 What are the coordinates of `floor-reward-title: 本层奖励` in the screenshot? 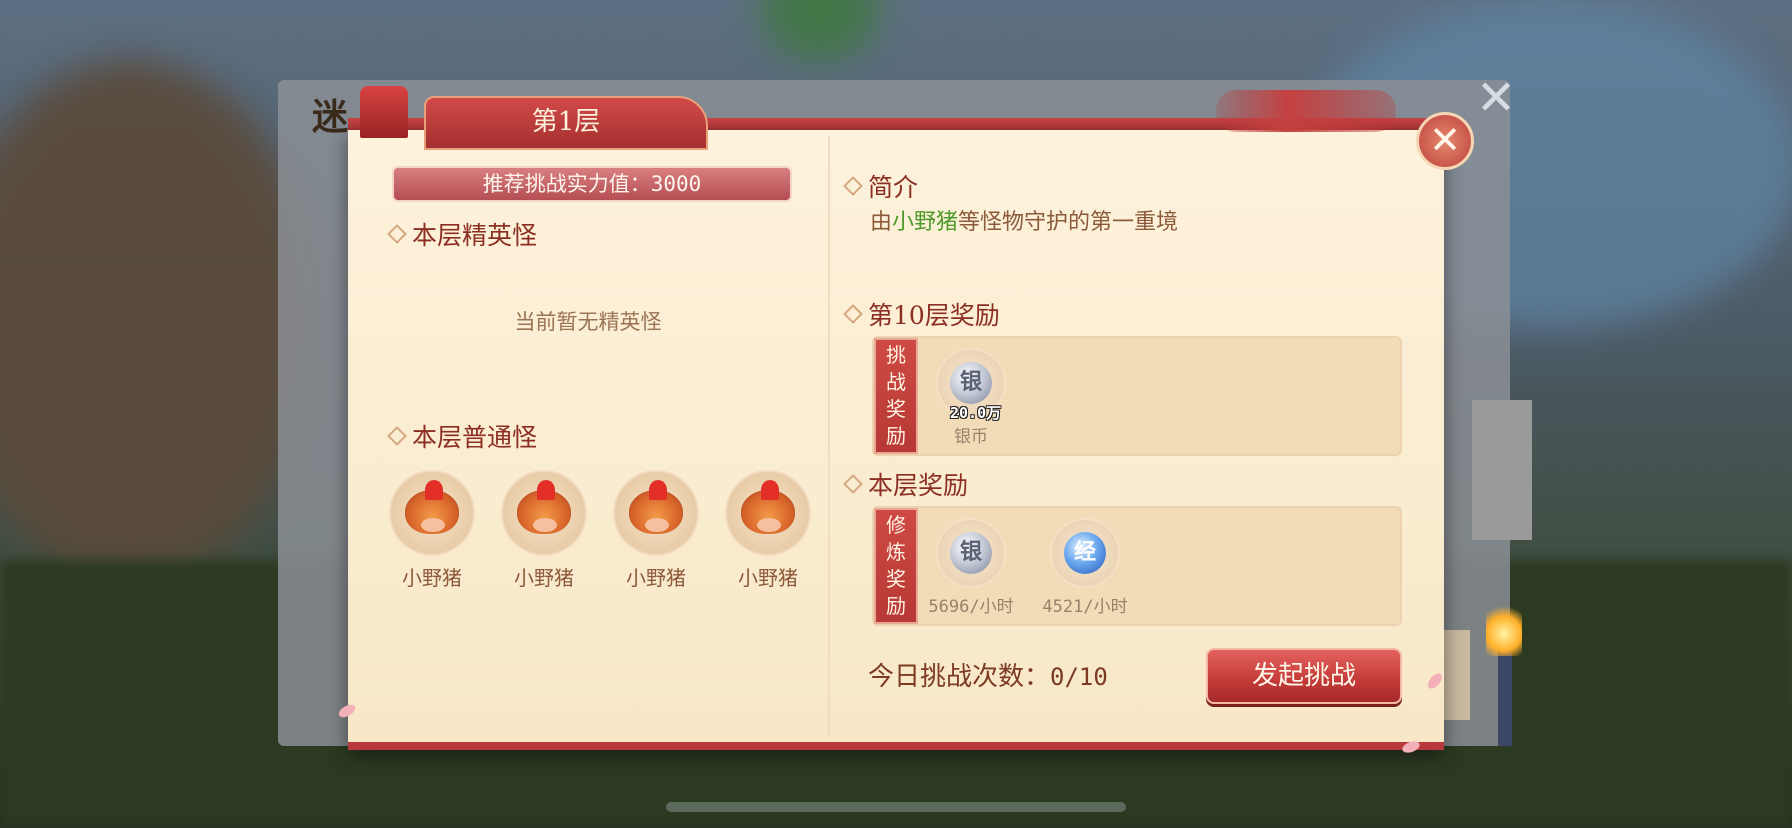 It's located at (918, 485).